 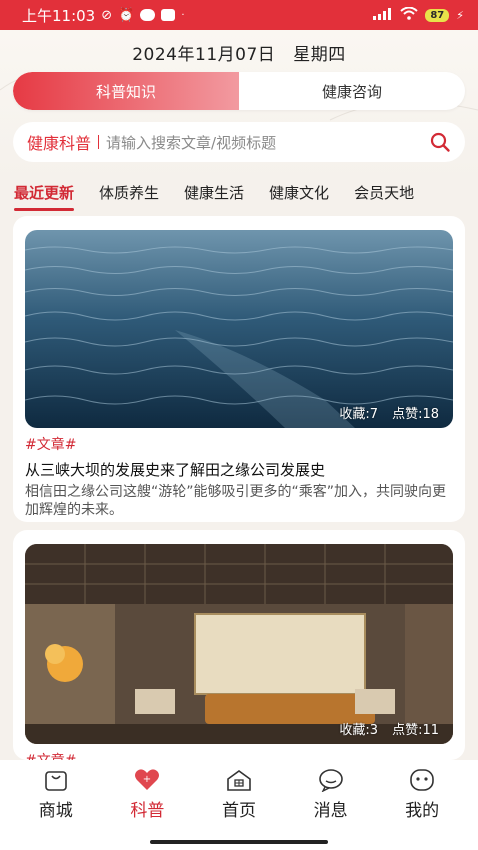 I want to click on status-left: 上午11:03 ⊘ ⏰ ·, so click(x=103, y=15).